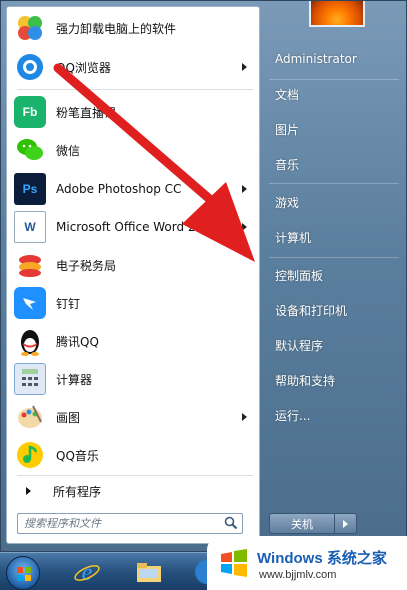  I want to click on program-label: Adobe Photoshop CC, so click(119, 189).